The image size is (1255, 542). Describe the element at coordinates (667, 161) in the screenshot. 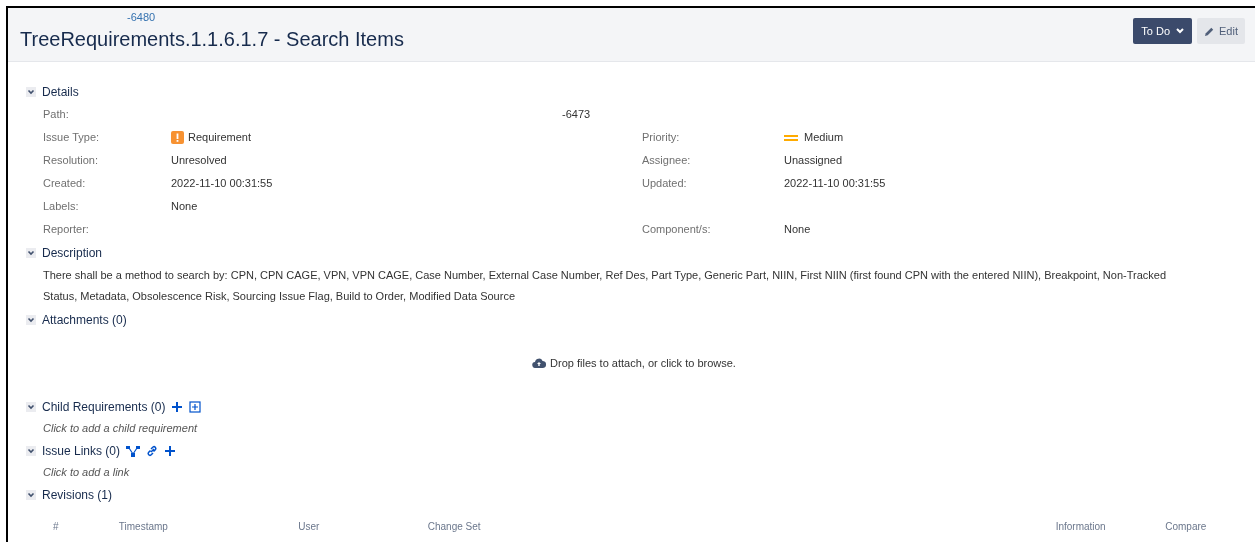

I see `field-label: Assignee:` at that location.